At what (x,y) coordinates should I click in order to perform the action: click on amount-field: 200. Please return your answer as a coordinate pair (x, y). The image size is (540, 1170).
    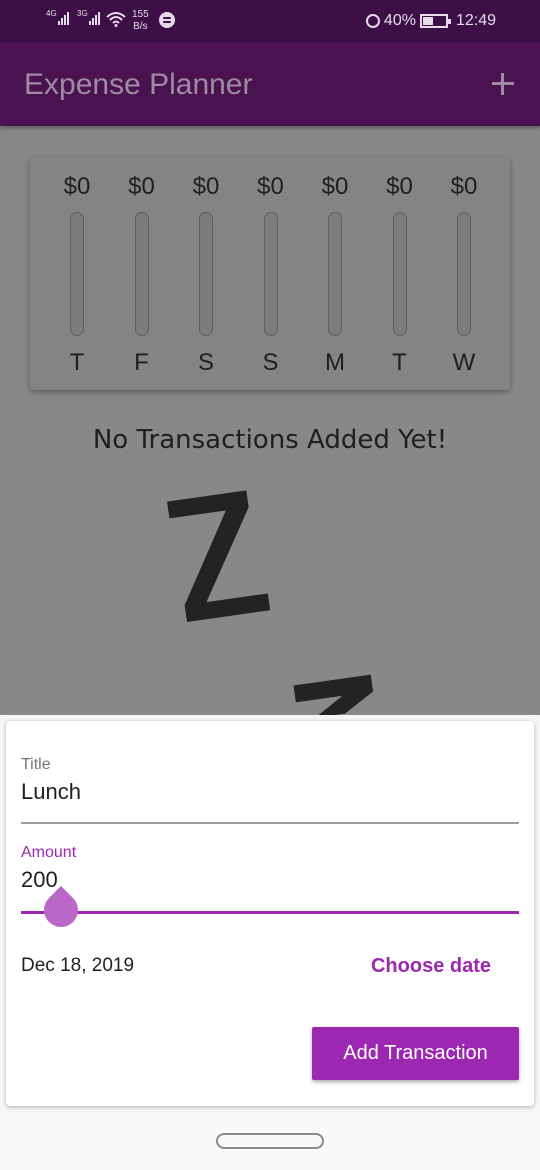
    Looking at the image, I should click on (39, 880).